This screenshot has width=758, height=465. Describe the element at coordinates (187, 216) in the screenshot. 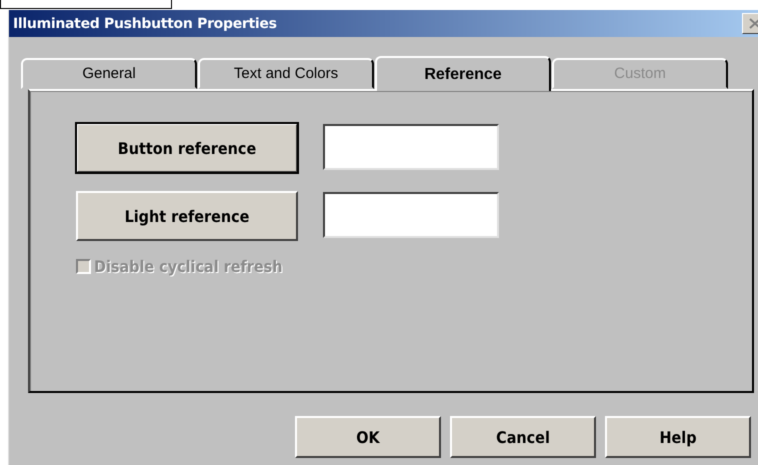

I see `reference-button: Light reference` at that location.